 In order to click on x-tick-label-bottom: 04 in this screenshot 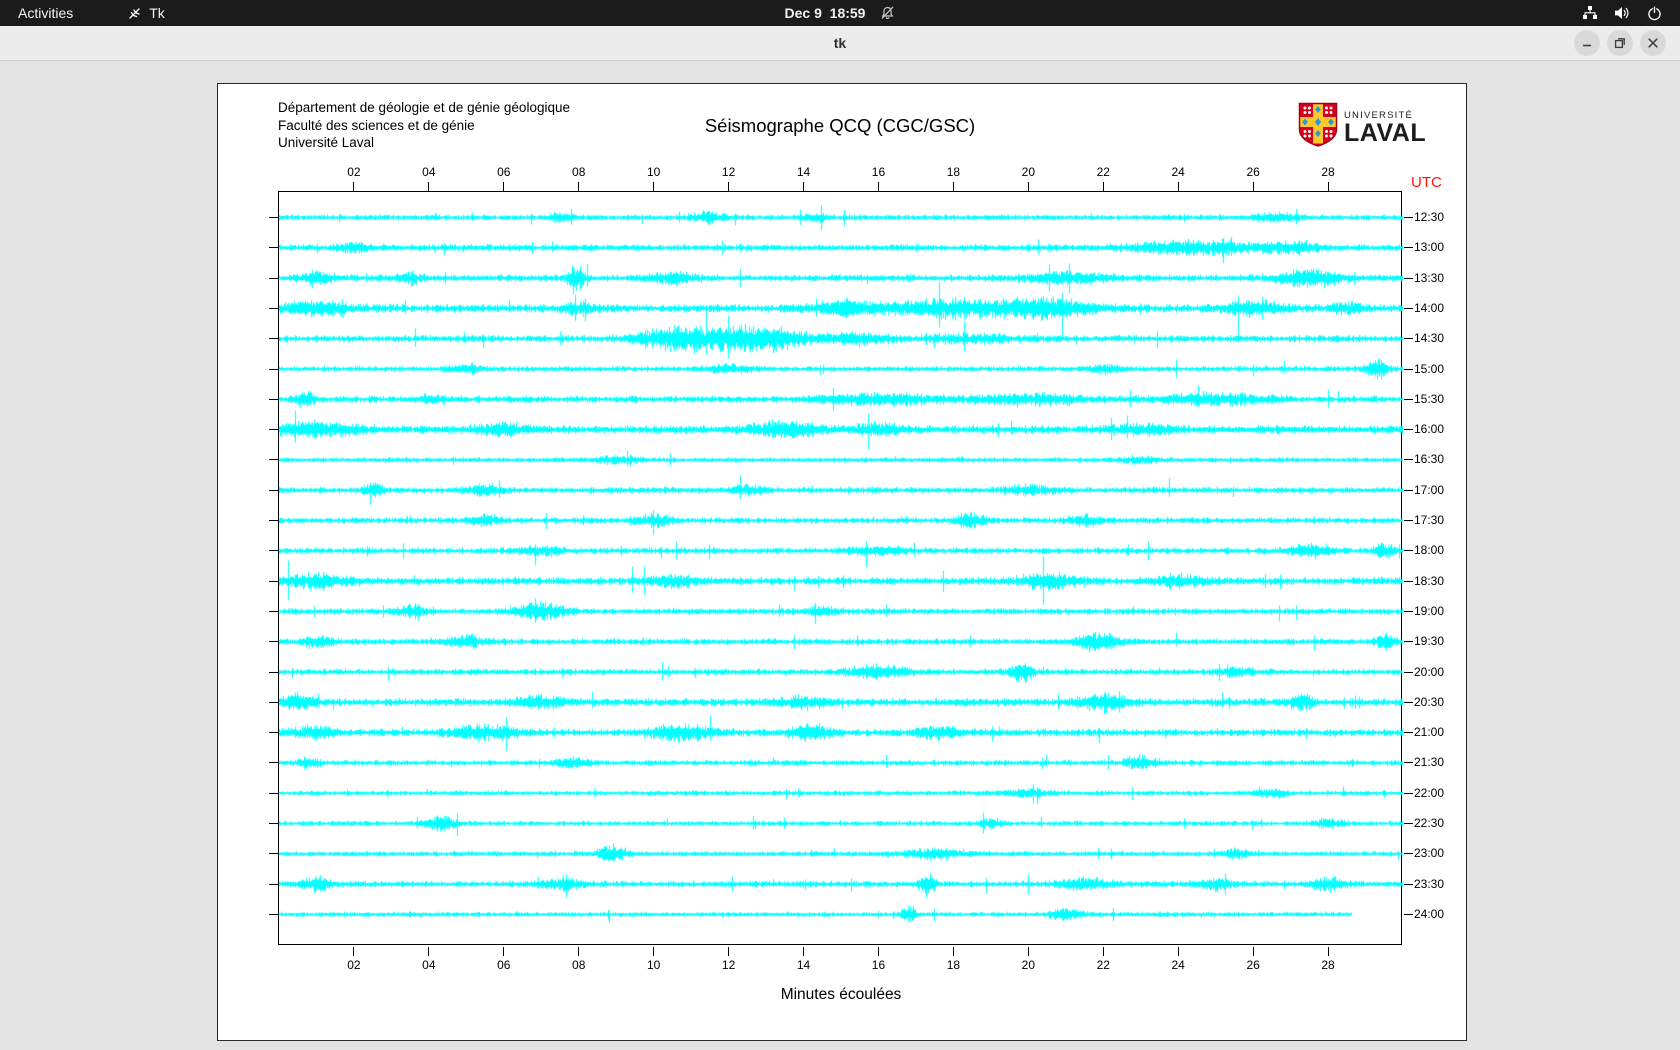, I will do `click(429, 965)`.